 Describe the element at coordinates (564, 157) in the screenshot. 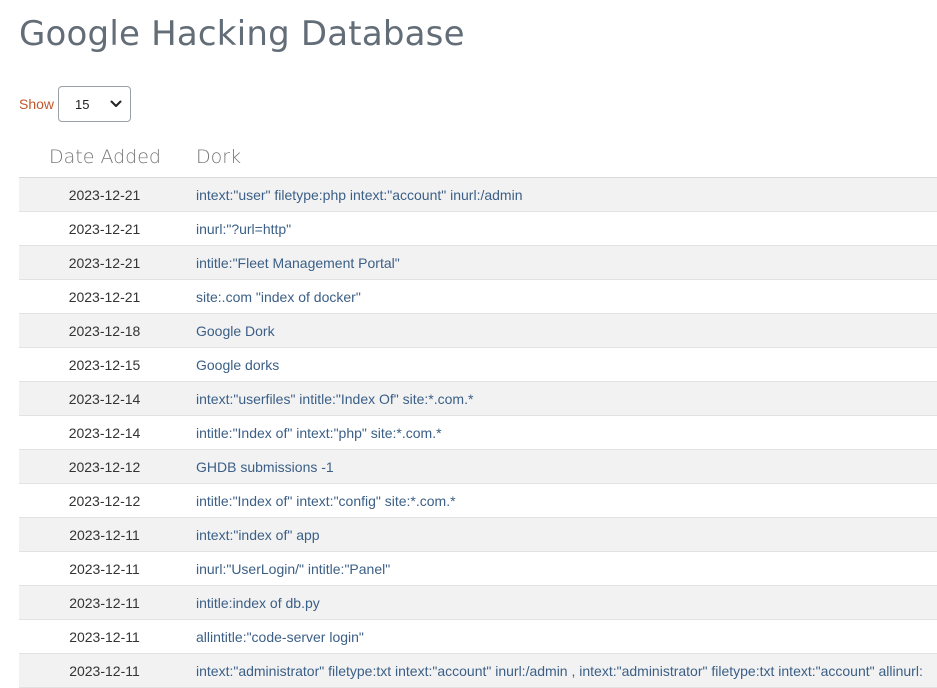

I see `column-header-dork: Dork` at that location.